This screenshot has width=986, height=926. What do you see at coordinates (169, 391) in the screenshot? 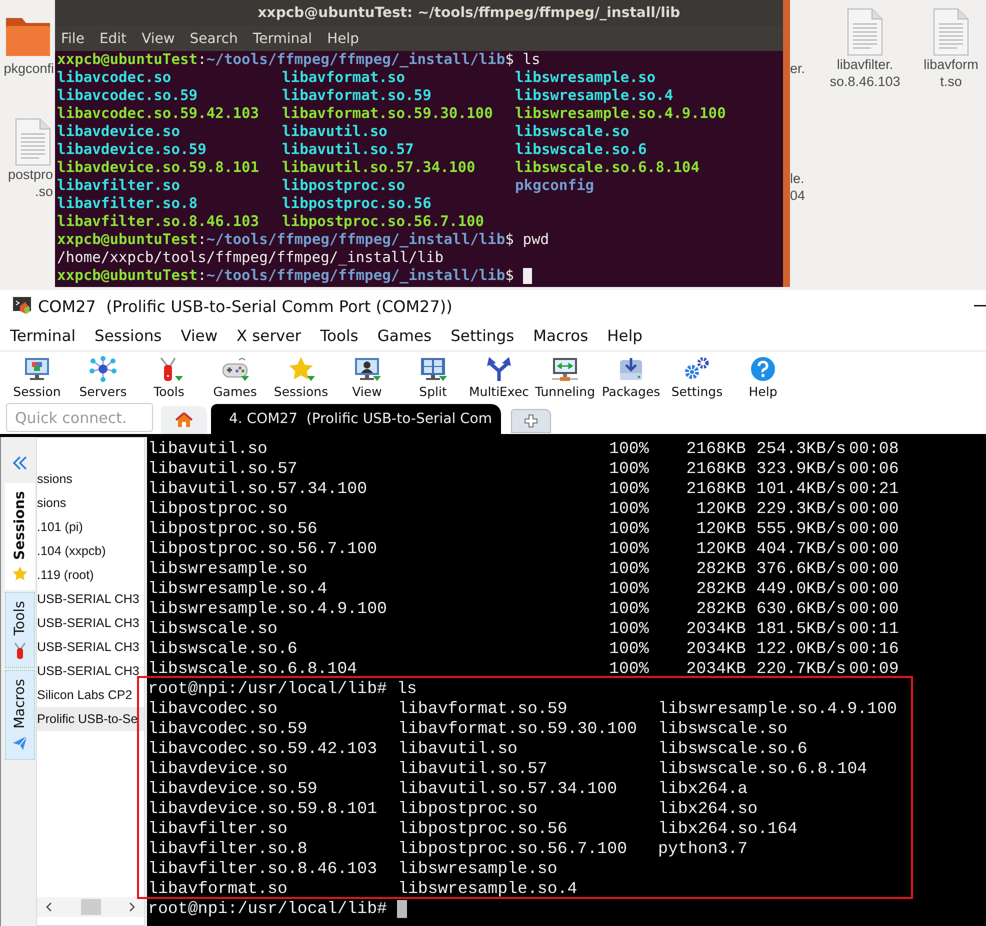
I see `toolbar-button: Tools` at bounding box center [169, 391].